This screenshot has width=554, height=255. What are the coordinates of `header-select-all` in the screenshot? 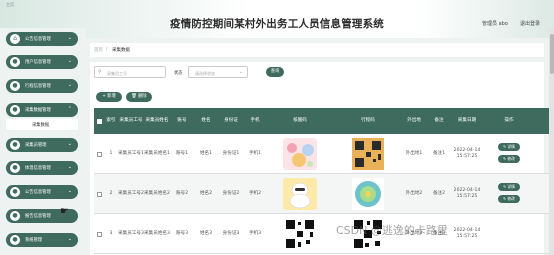 It's located at (99, 121).